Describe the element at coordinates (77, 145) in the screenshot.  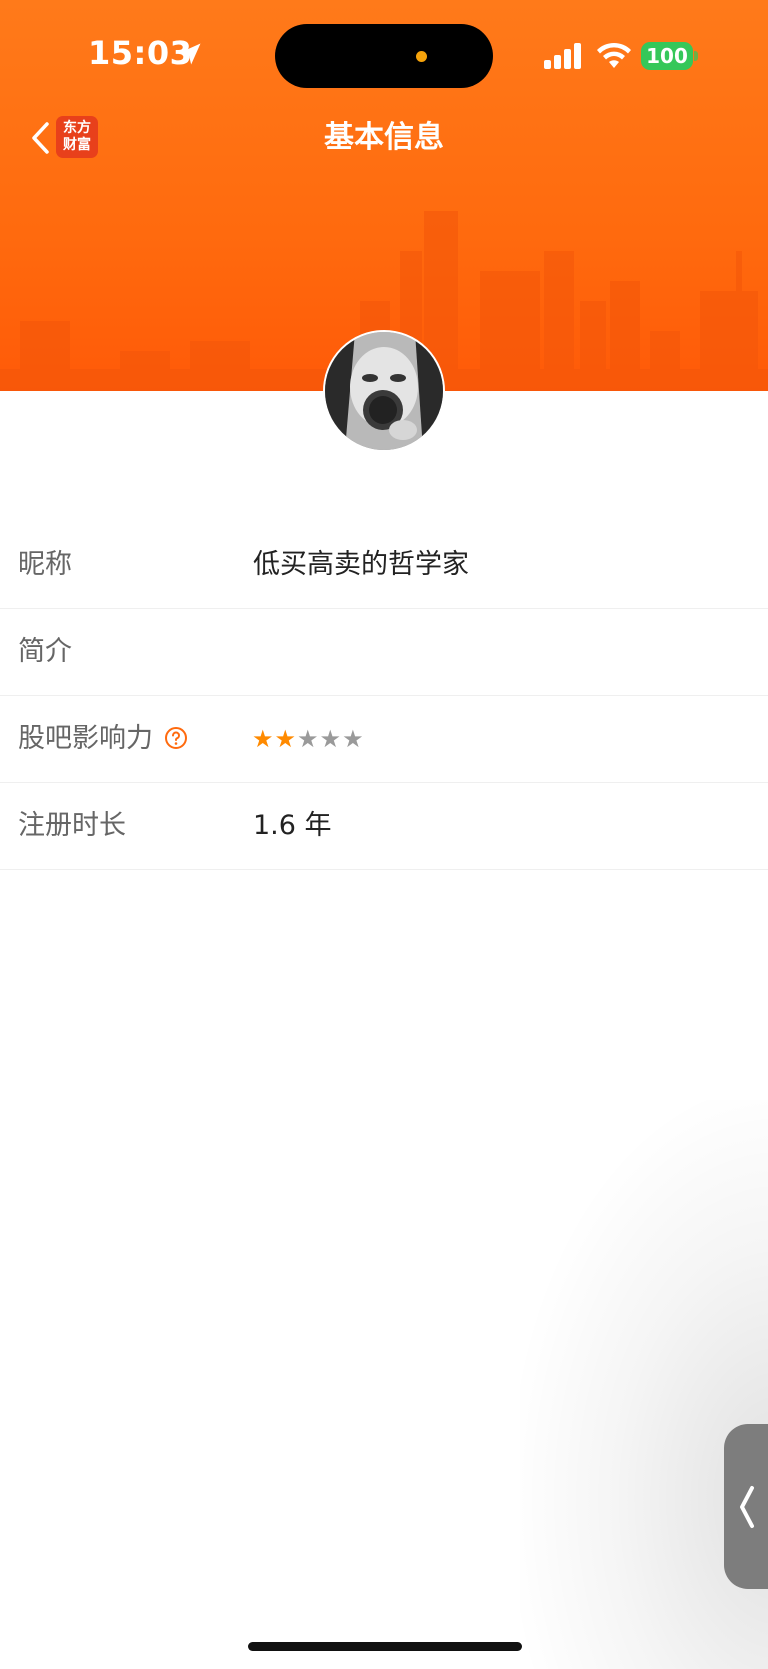
I see `logo-text-line2: 财富` at that location.